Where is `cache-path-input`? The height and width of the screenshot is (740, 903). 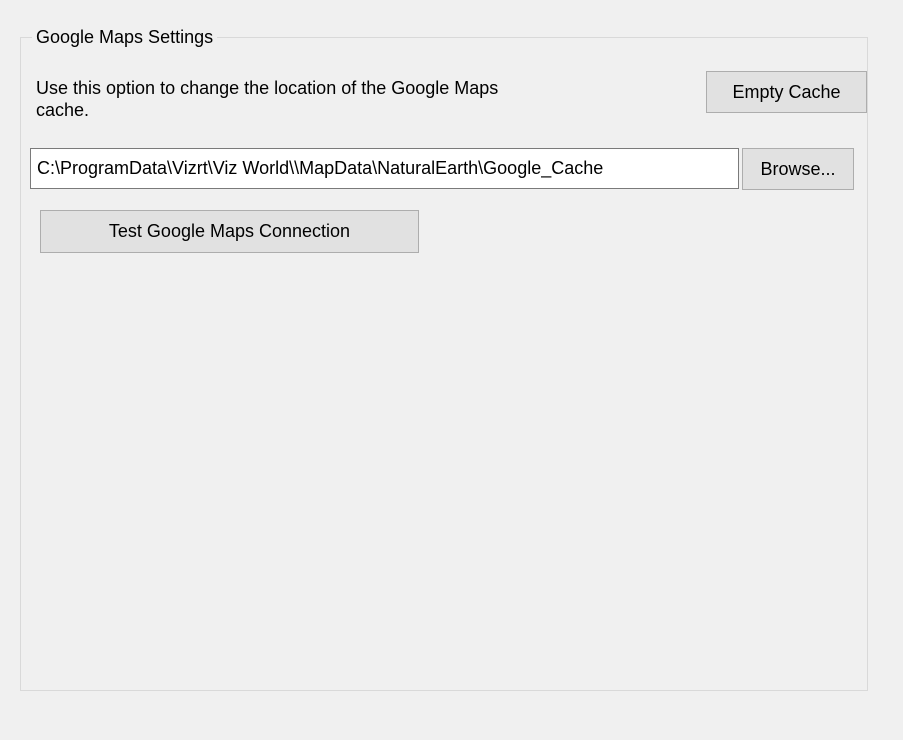
cache-path-input is located at coordinates (384, 168).